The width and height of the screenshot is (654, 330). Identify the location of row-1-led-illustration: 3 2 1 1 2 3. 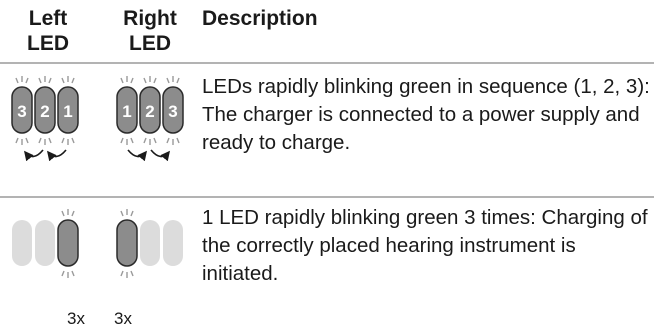
(100, 130).